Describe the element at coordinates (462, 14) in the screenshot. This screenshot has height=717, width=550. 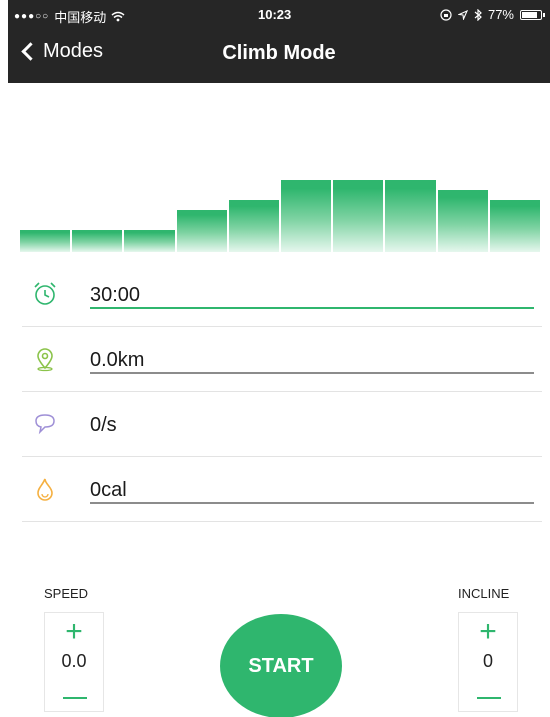
I see `location-arrow-icon` at that location.